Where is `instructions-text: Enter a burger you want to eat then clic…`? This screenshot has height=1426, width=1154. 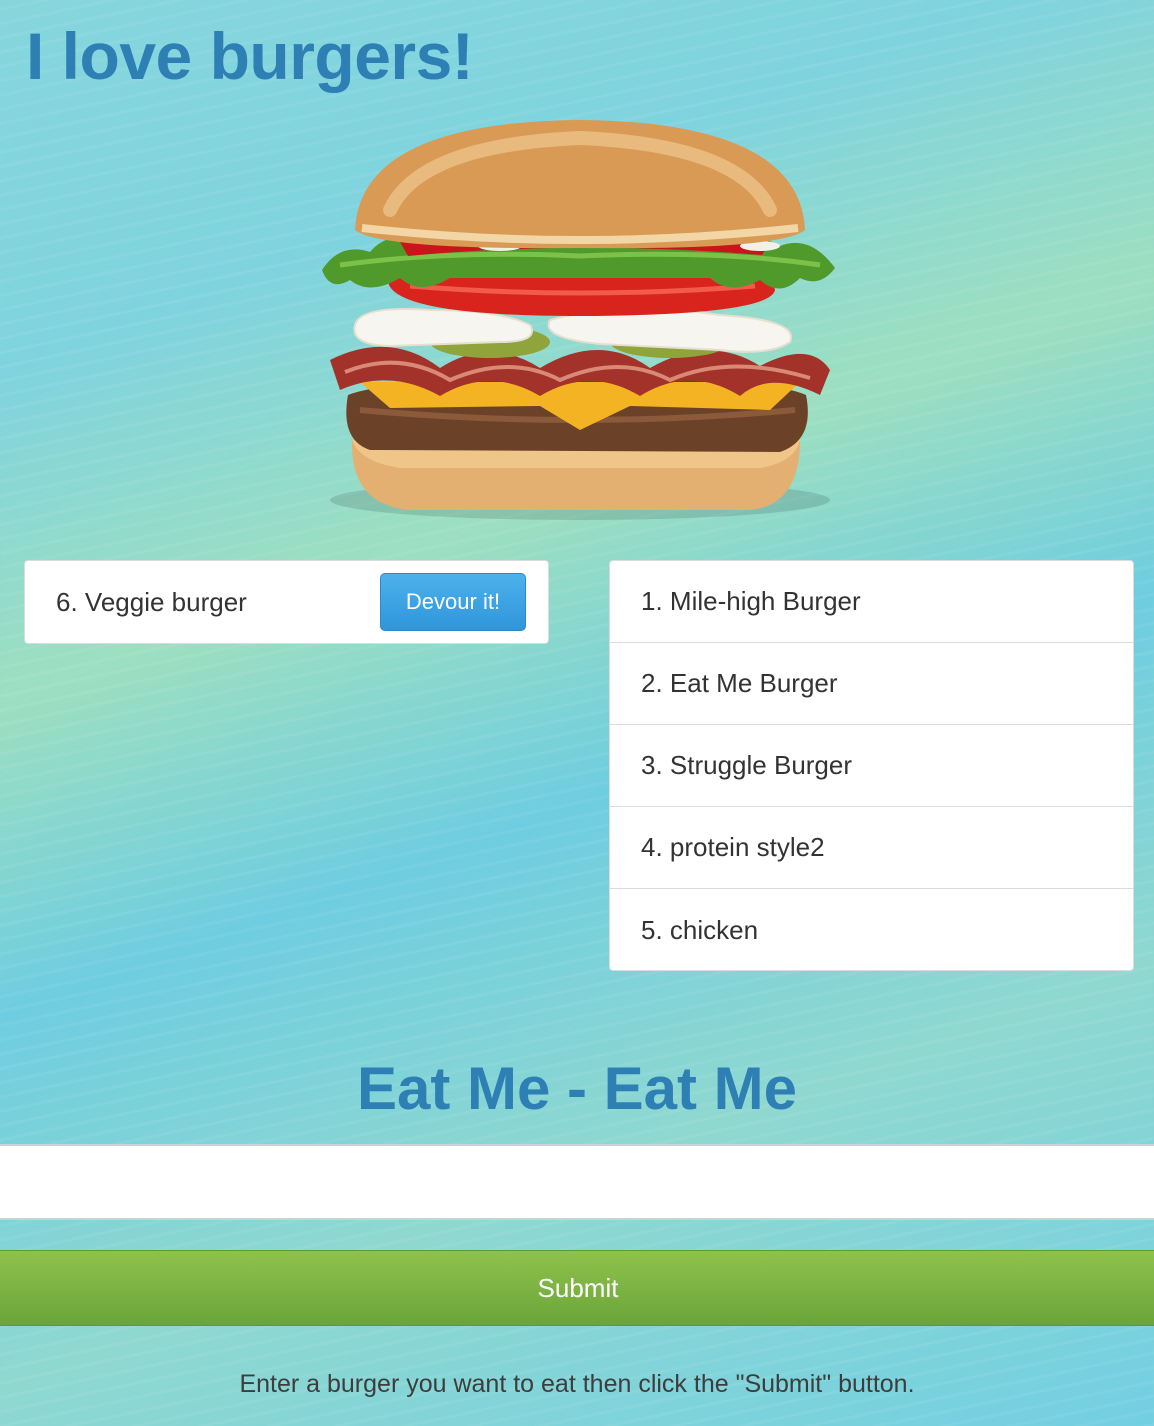
instructions-text: Enter a burger you want to eat then clic… is located at coordinates (577, 1384).